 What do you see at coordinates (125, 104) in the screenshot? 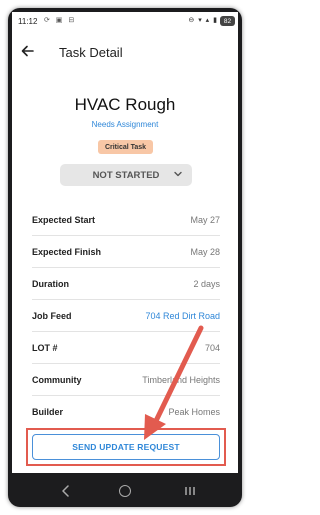
I see `task-title: HVAC Rough` at bounding box center [125, 104].